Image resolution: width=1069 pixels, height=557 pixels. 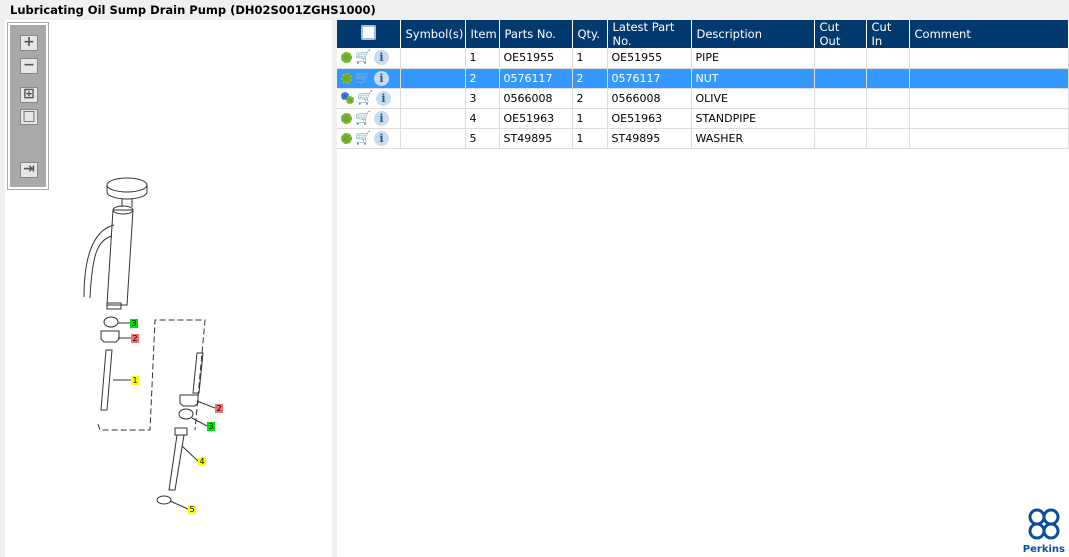 I want to click on part-cell: 0576117, so click(x=536, y=78).